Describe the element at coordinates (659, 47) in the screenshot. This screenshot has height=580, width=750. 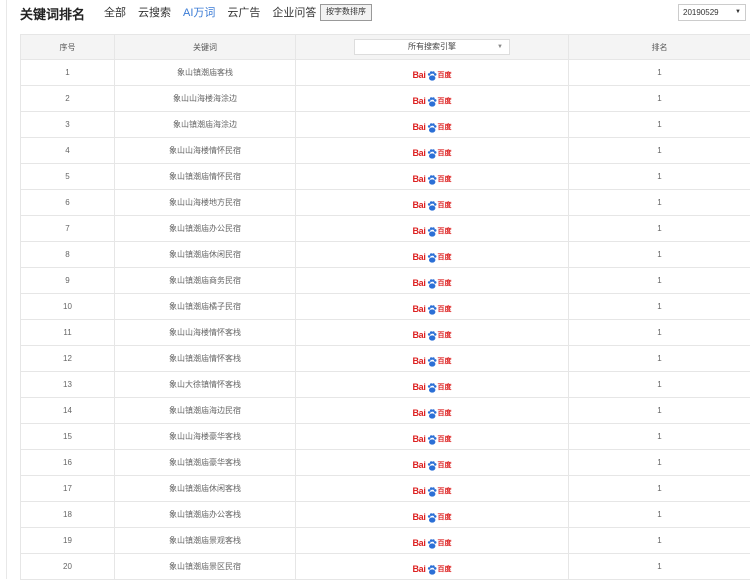
I see `column-header-rank: 排名` at that location.